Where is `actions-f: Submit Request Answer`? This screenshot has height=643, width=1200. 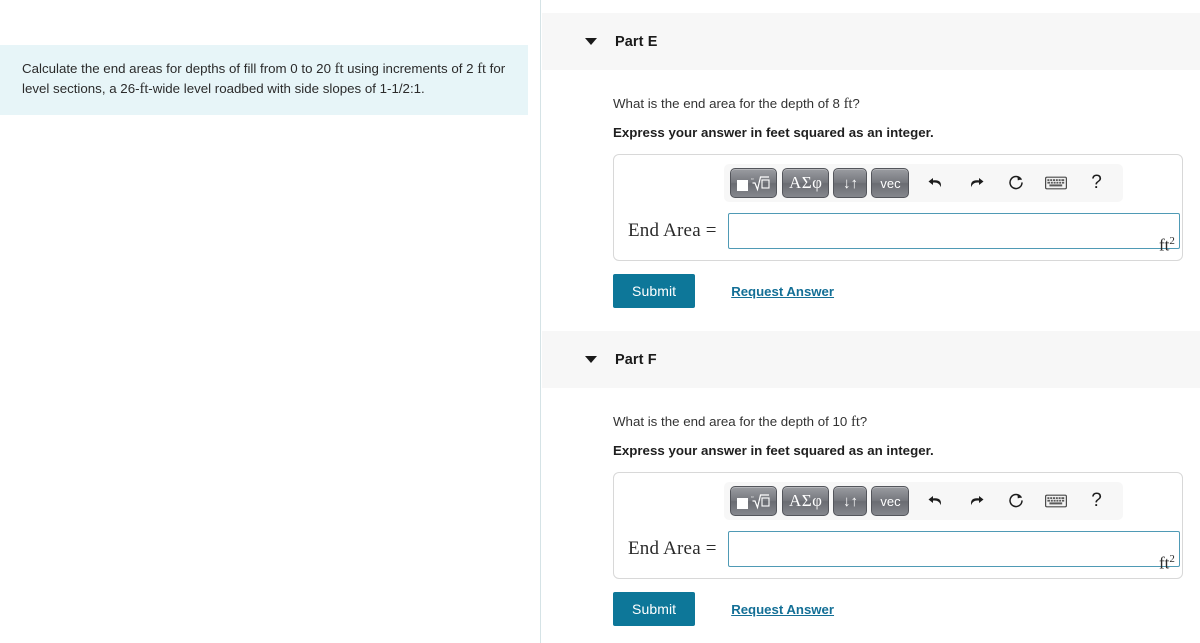
actions-f: Submit Request Answer is located at coordinates (906, 609).